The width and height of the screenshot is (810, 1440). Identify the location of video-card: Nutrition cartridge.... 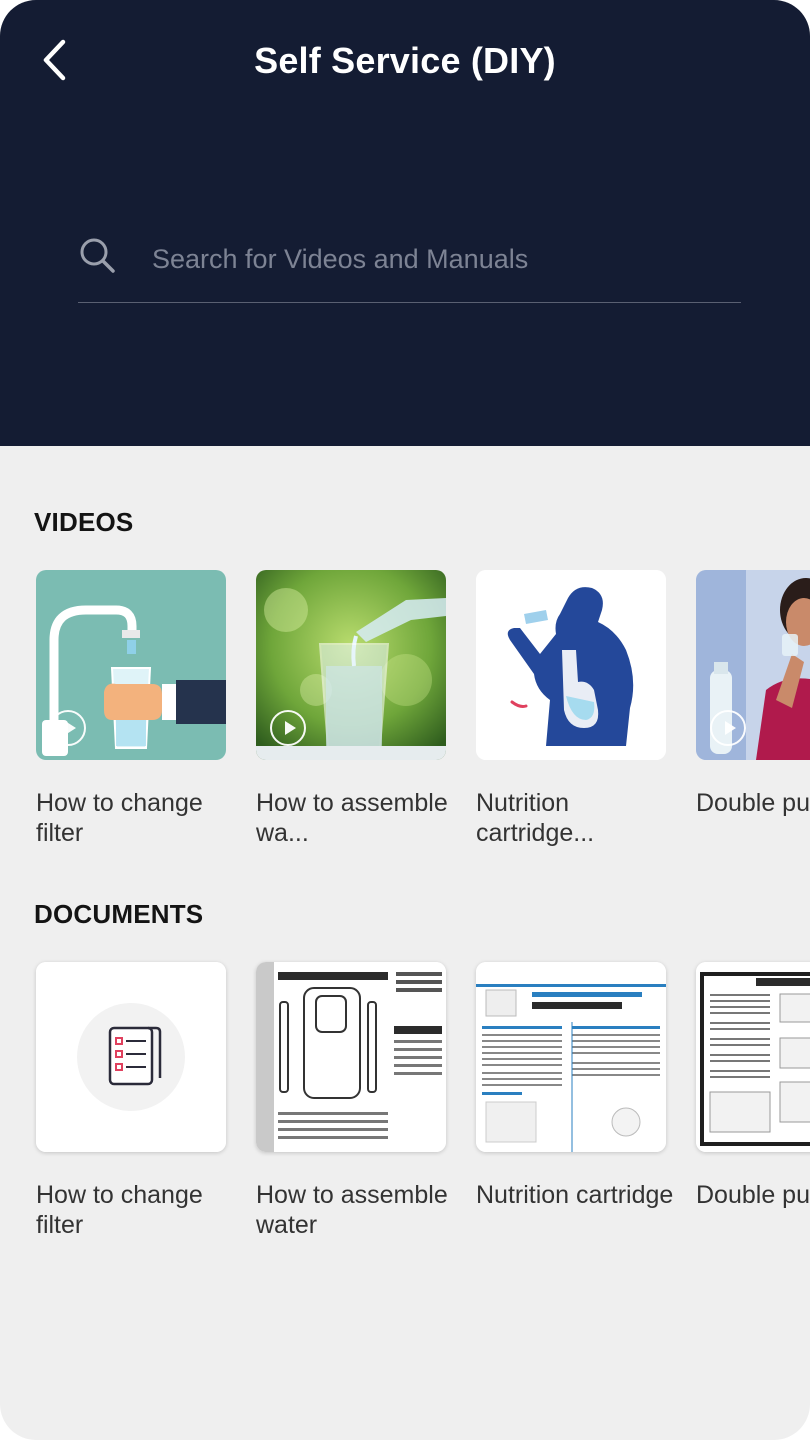
(571, 709).